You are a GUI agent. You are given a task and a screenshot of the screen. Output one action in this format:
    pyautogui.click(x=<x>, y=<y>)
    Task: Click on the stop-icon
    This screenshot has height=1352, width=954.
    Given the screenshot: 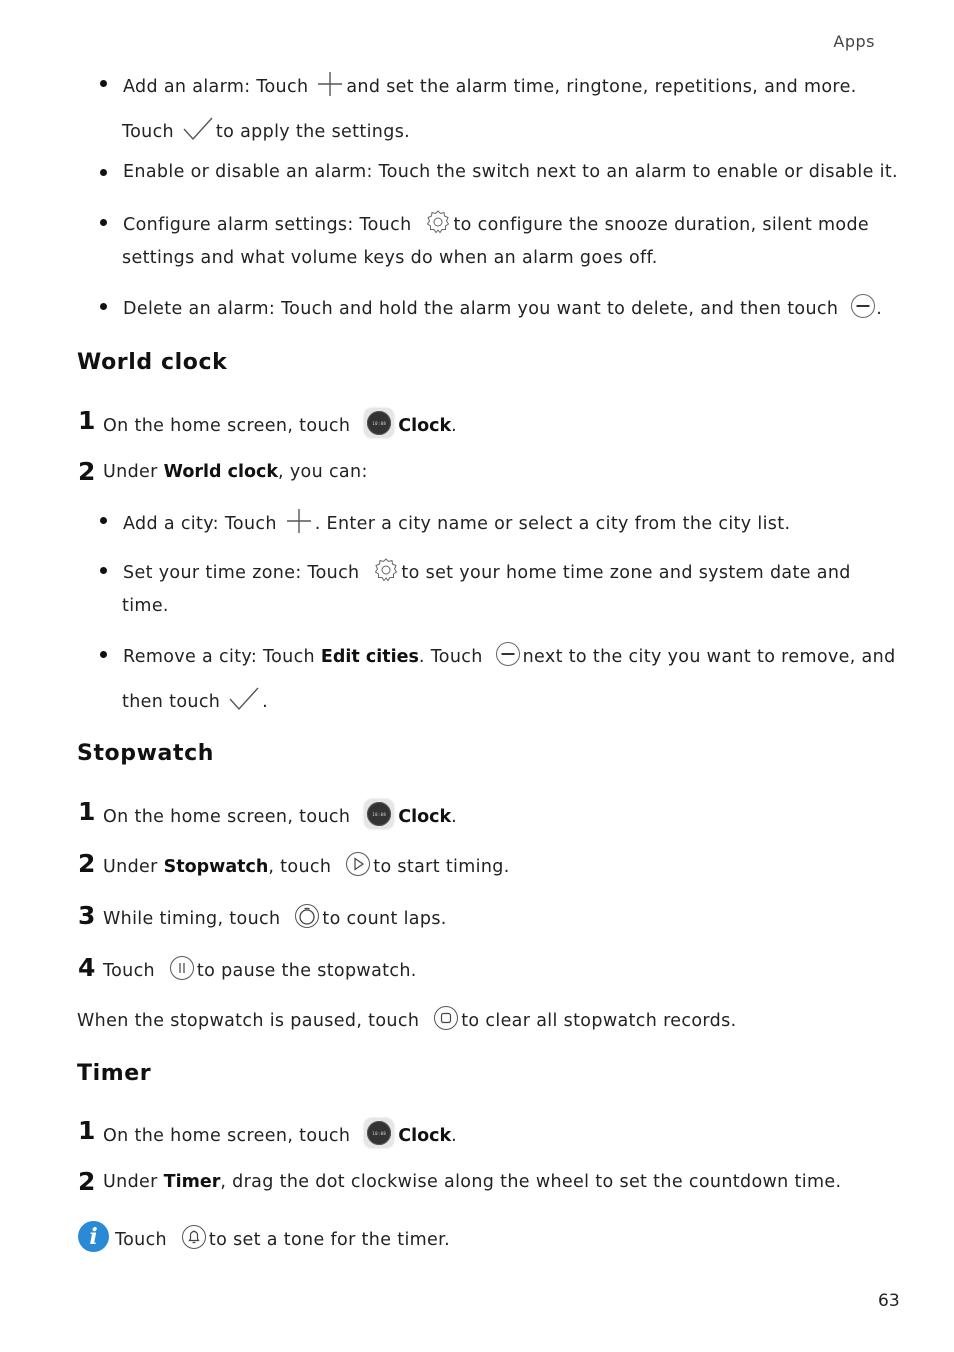 What is the action you would take?
    pyautogui.click(x=446, y=1018)
    